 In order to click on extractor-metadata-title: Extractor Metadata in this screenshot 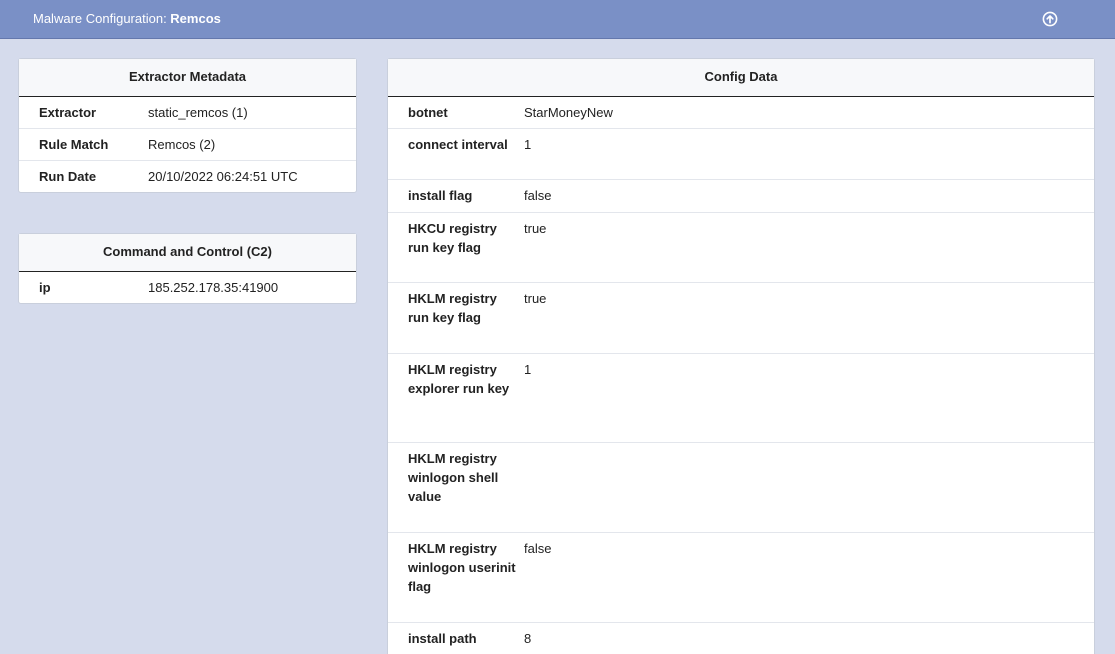, I will do `click(187, 78)`.